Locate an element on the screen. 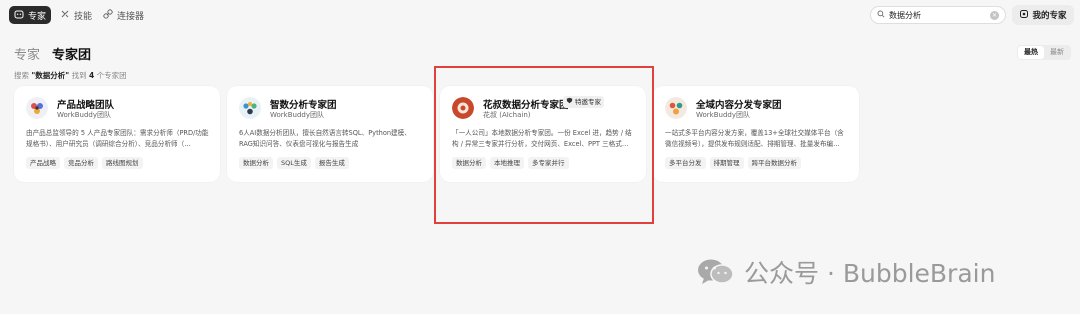 The height and width of the screenshot is (314, 1080). nav-tab-experts-label: 专家 is located at coordinates (37, 16).